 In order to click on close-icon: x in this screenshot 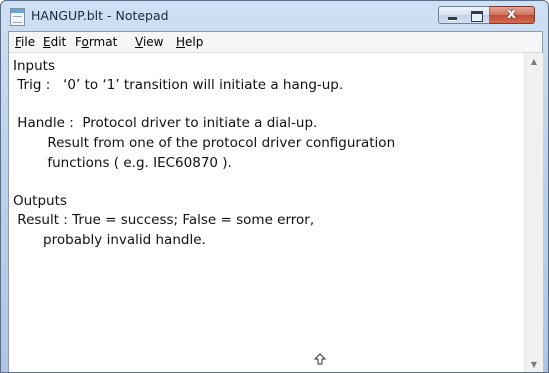, I will do `click(511, 14)`.